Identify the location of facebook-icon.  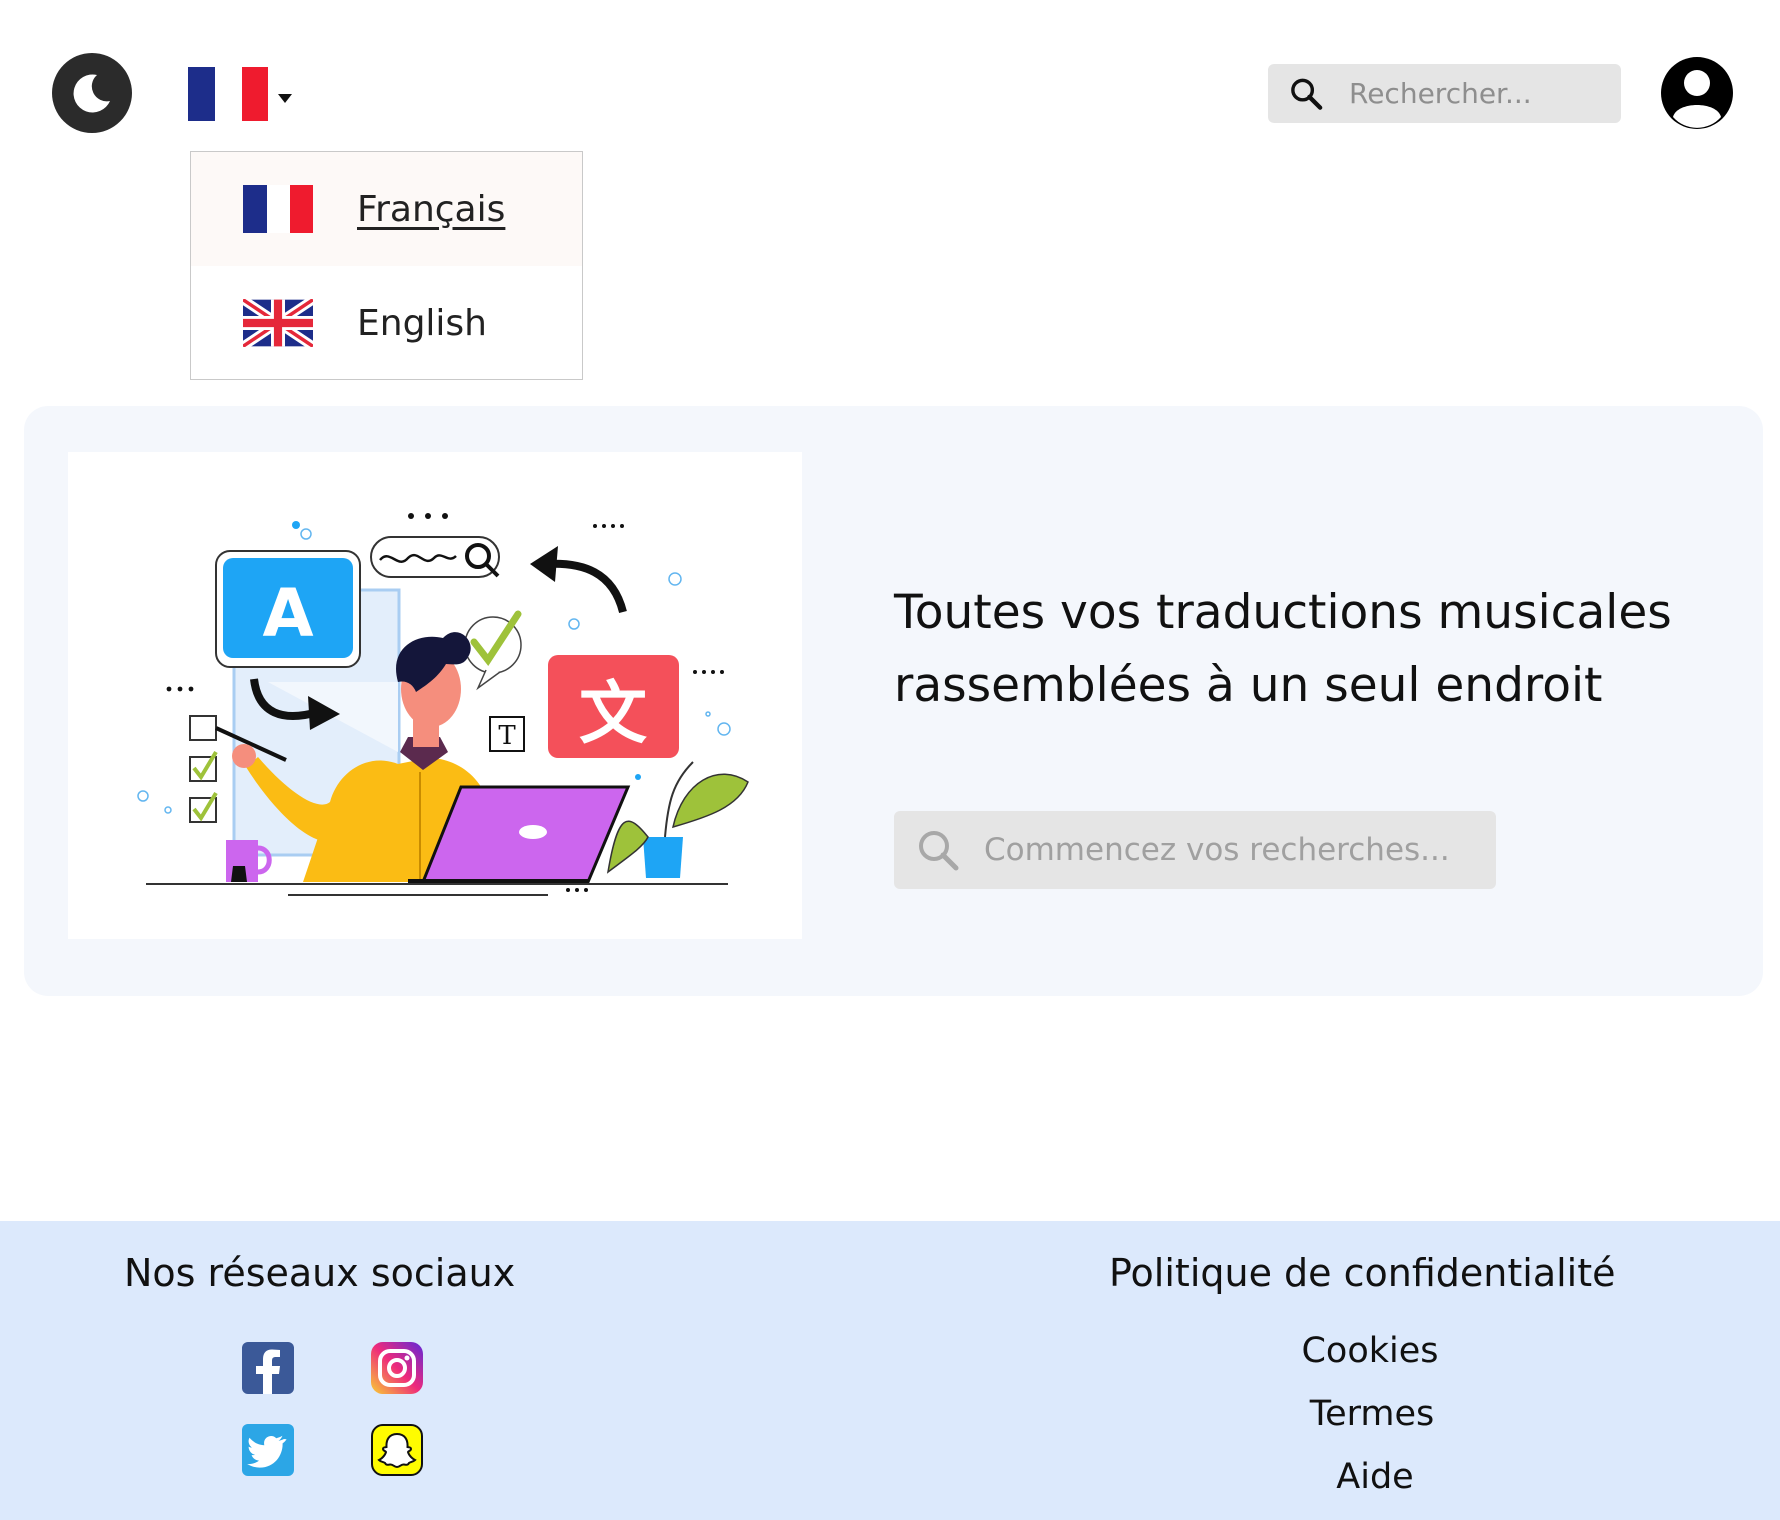
(268, 1371).